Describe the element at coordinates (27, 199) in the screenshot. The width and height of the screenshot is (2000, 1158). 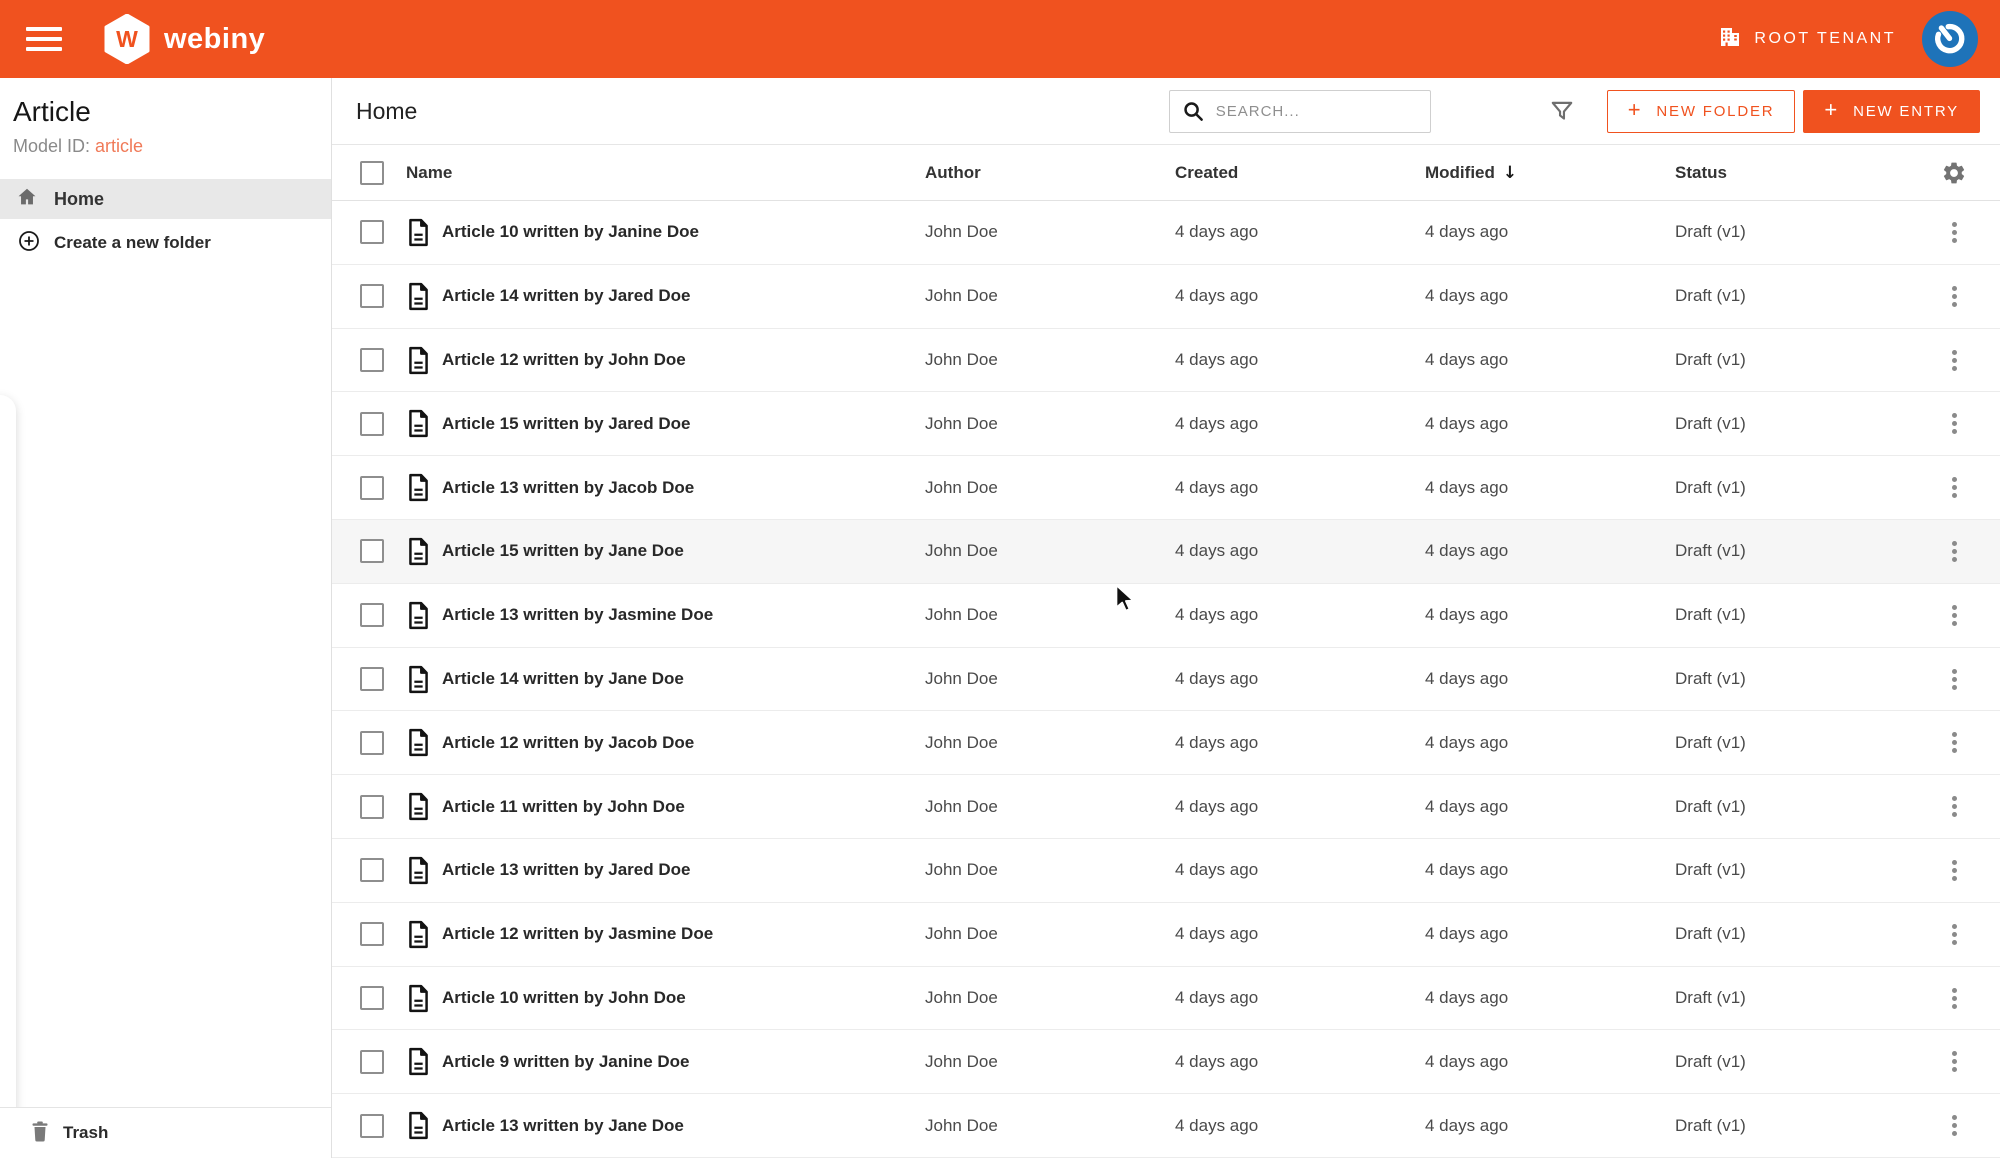
I see `home-icon` at that location.